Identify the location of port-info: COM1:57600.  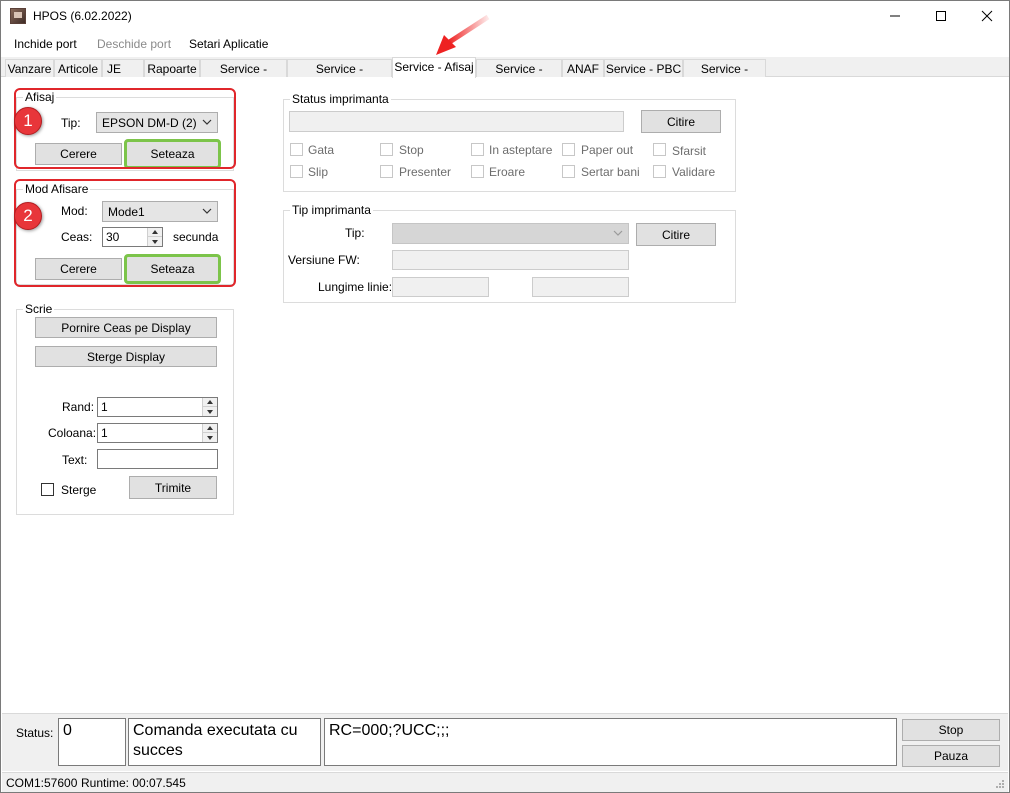
(42, 783).